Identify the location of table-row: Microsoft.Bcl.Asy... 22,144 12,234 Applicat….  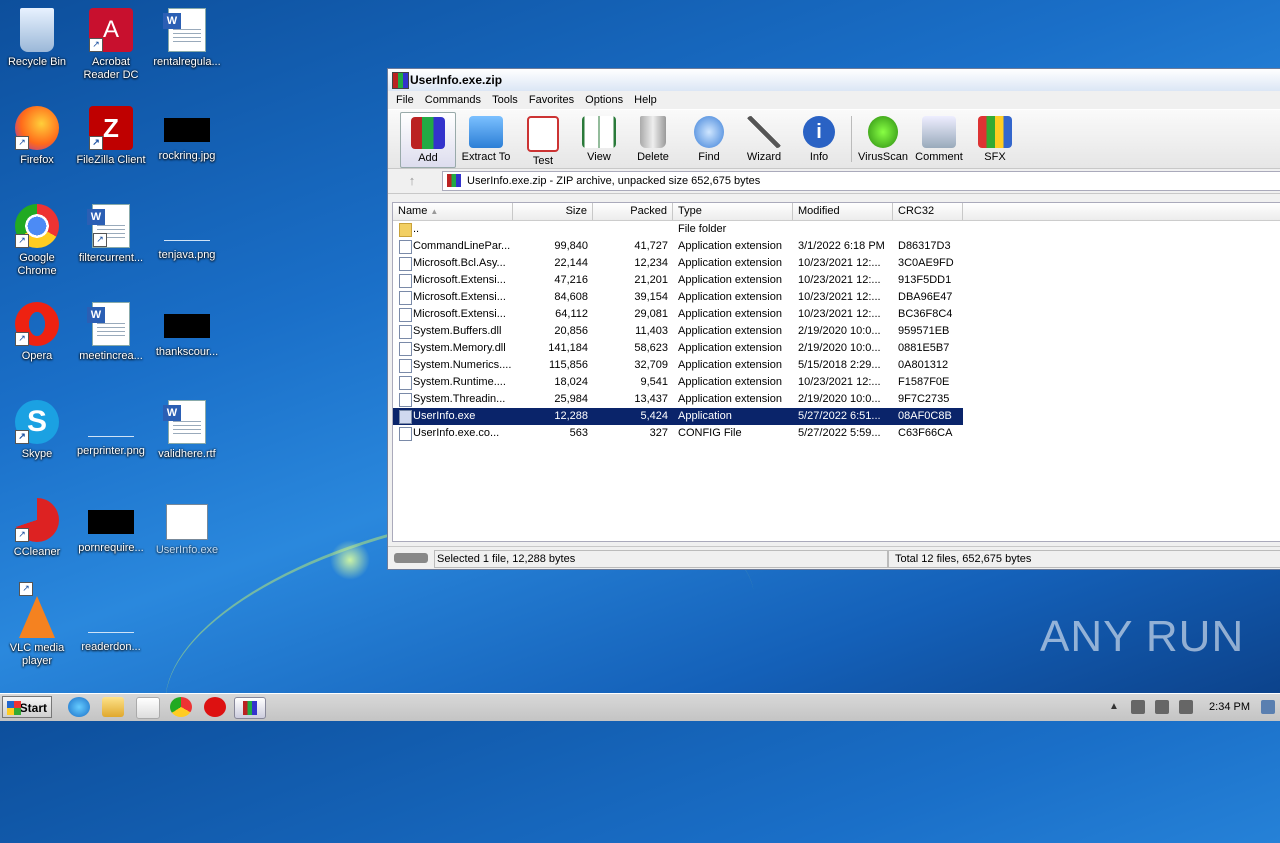
(836, 263).